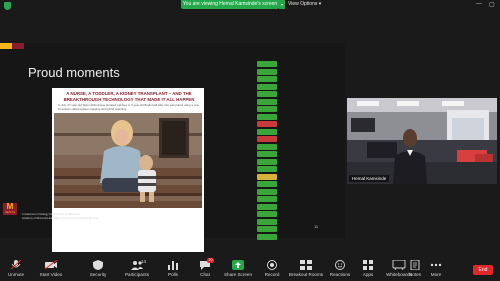 Image resolution: width=500 pixels, height=281 pixels. What do you see at coordinates (51, 265) in the screenshot?
I see `video-off-icon` at bounding box center [51, 265].